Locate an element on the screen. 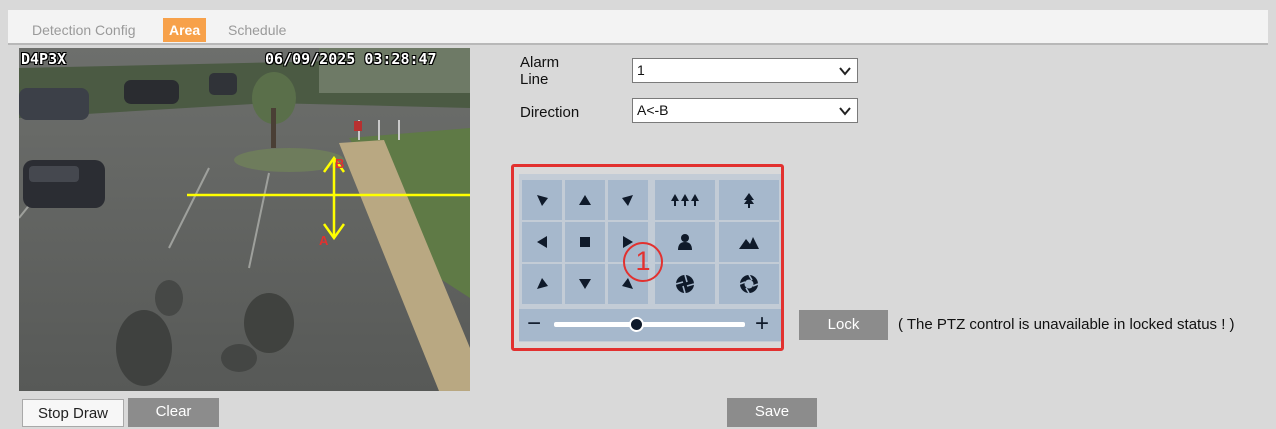  iris-open-icon is located at coordinates (749, 284).